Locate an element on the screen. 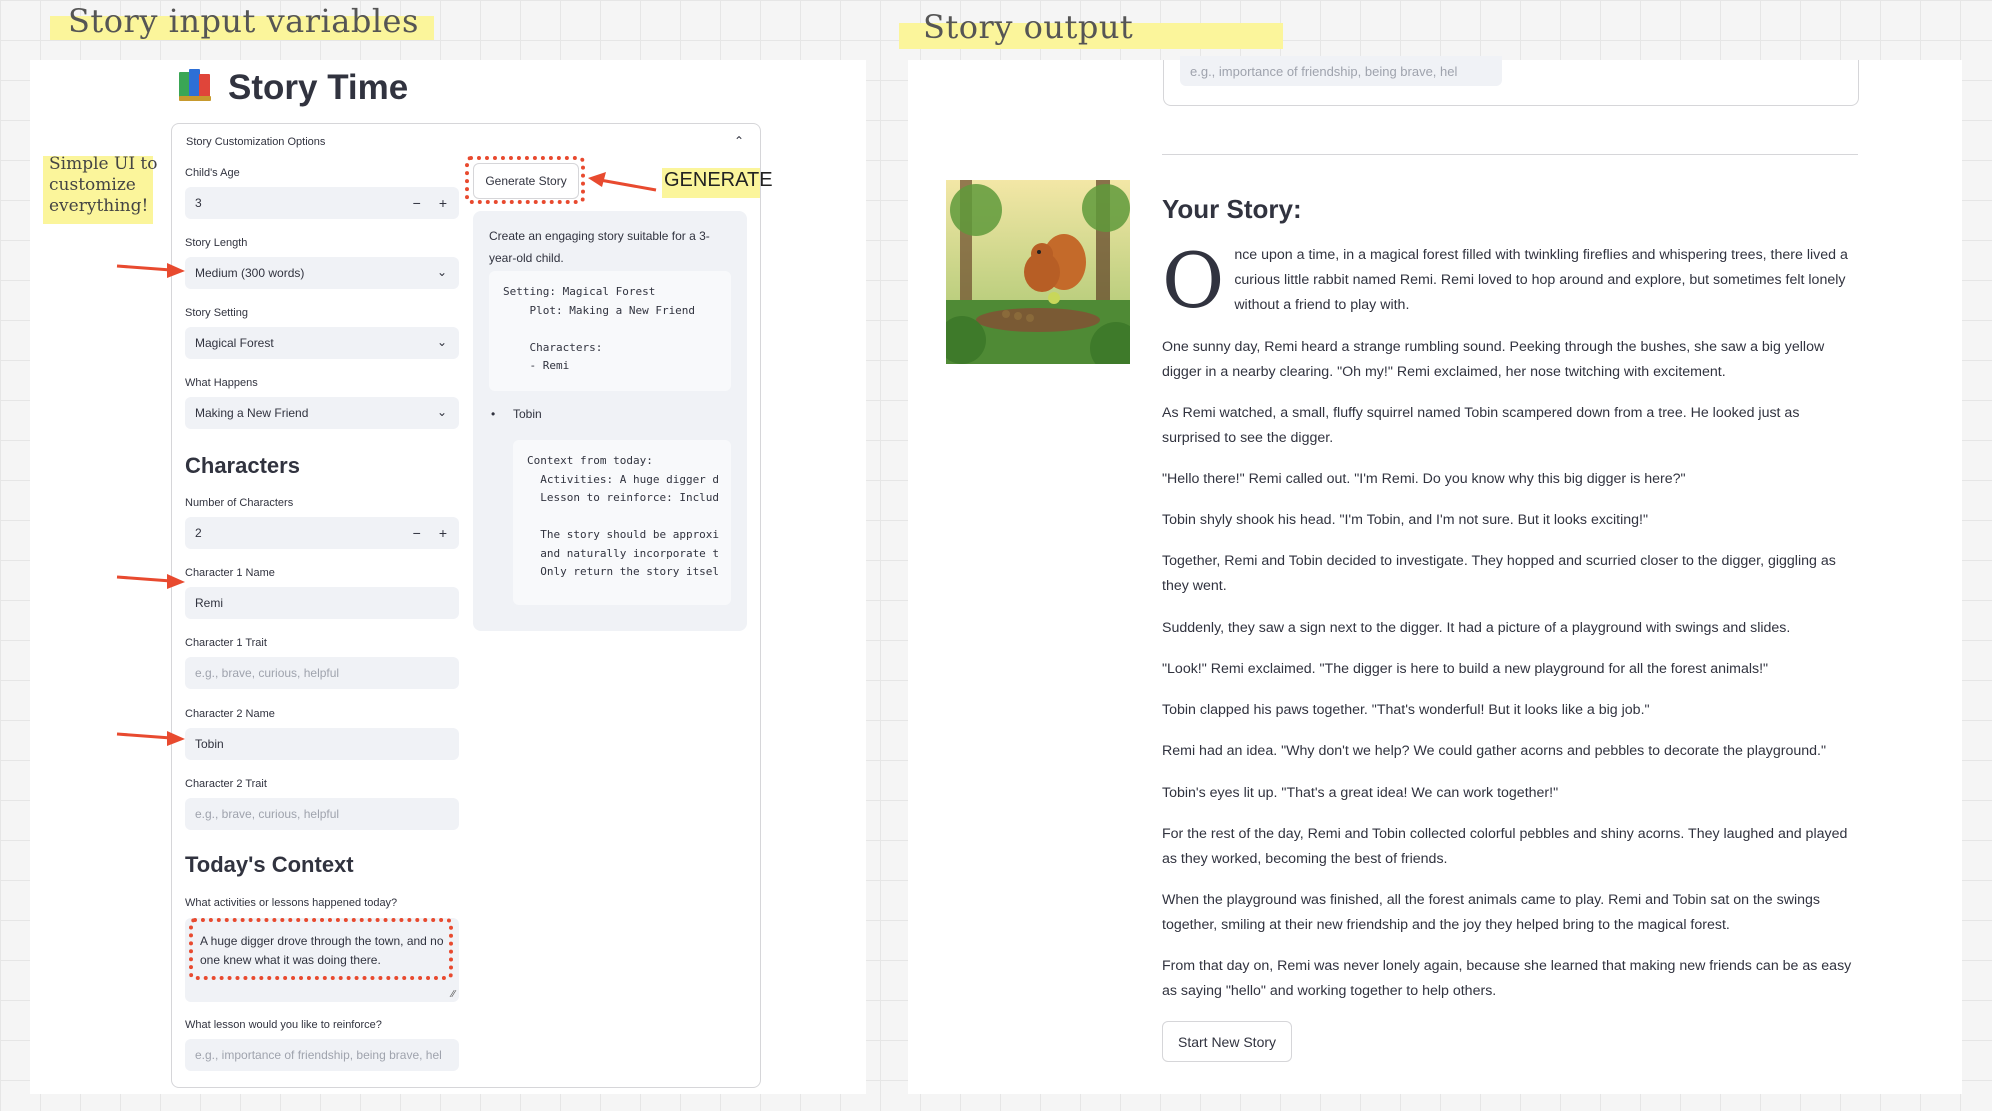 Image resolution: width=1992 pixels, height=1111 pixels. app-title: Story Time is located at coordinates (292, 87).